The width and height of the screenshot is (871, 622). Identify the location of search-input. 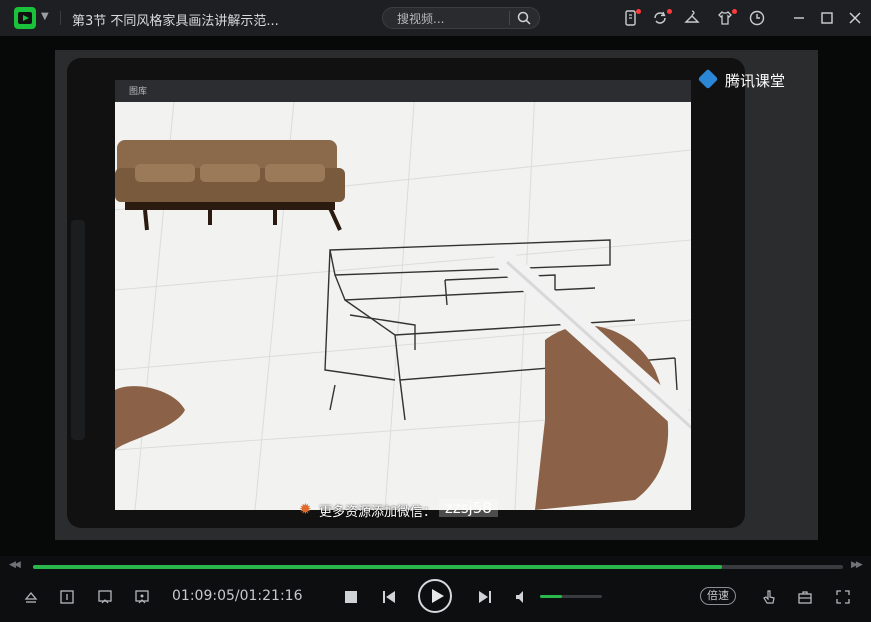
(452, 19).